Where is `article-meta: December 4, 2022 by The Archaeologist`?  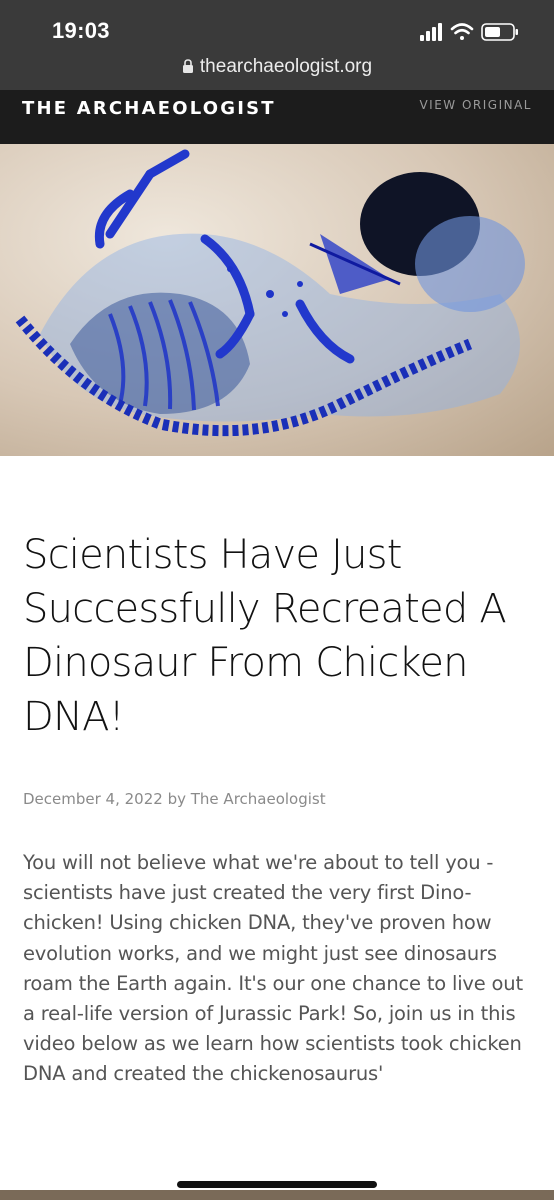 article-meta: December 4, 2022 by The Archaeologist is located at coordinates (174, 799).